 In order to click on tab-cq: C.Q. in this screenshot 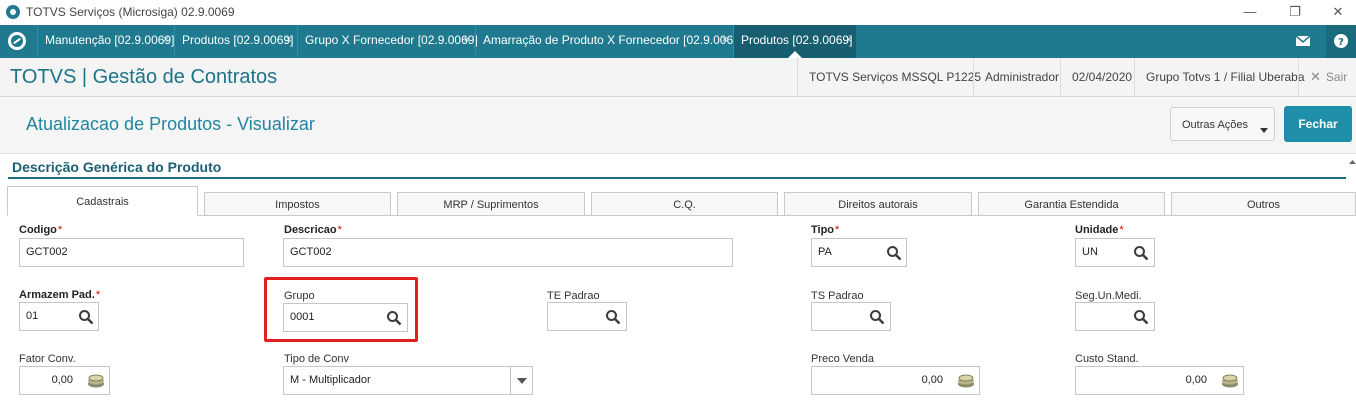, I will do `click(684, 204)`.